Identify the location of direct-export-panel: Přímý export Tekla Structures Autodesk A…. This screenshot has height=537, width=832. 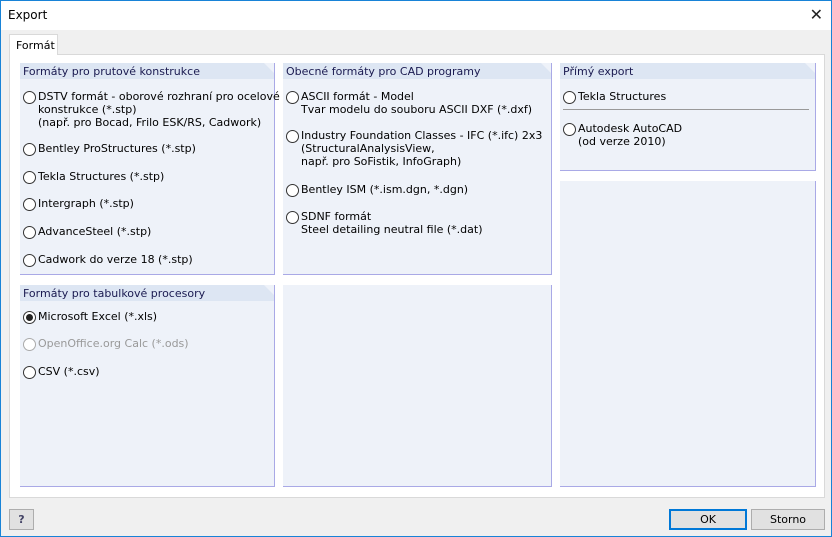
(688, 117).